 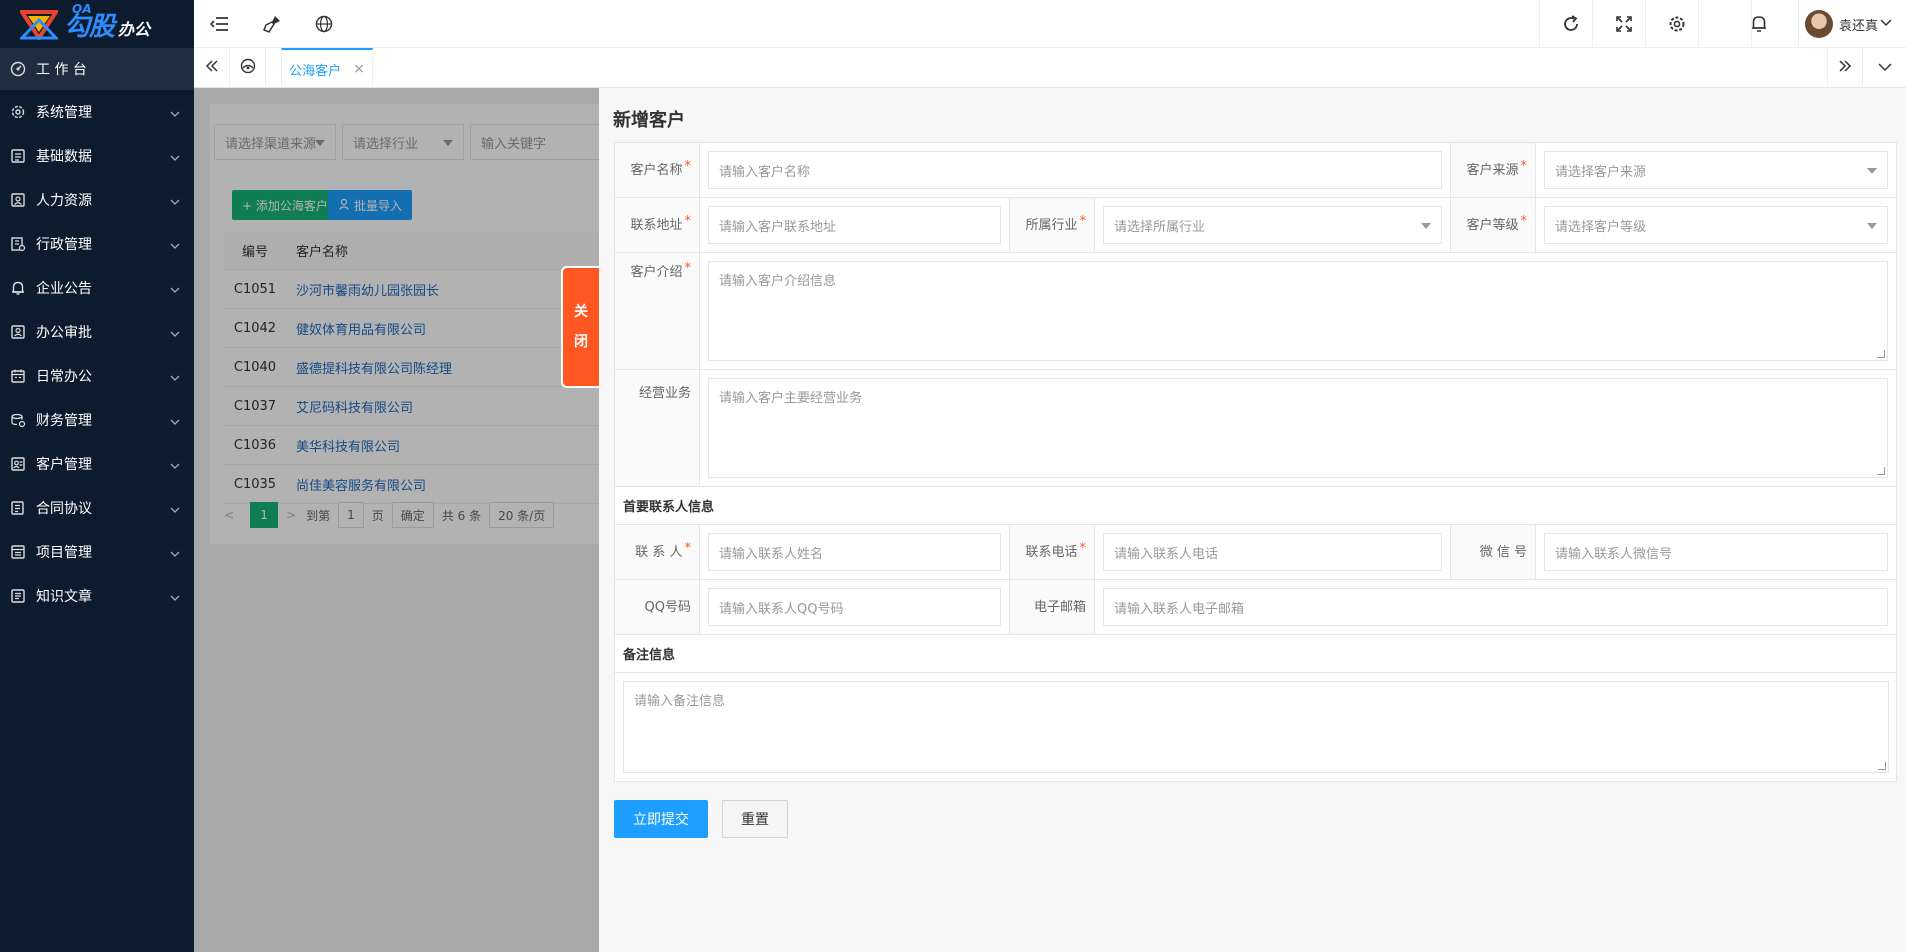 I want to click on form-row: QQ号码 请输入联系人QQ号码 电子邮箱 请输入联系人电子邮箱, so click(x=1255, y=606).